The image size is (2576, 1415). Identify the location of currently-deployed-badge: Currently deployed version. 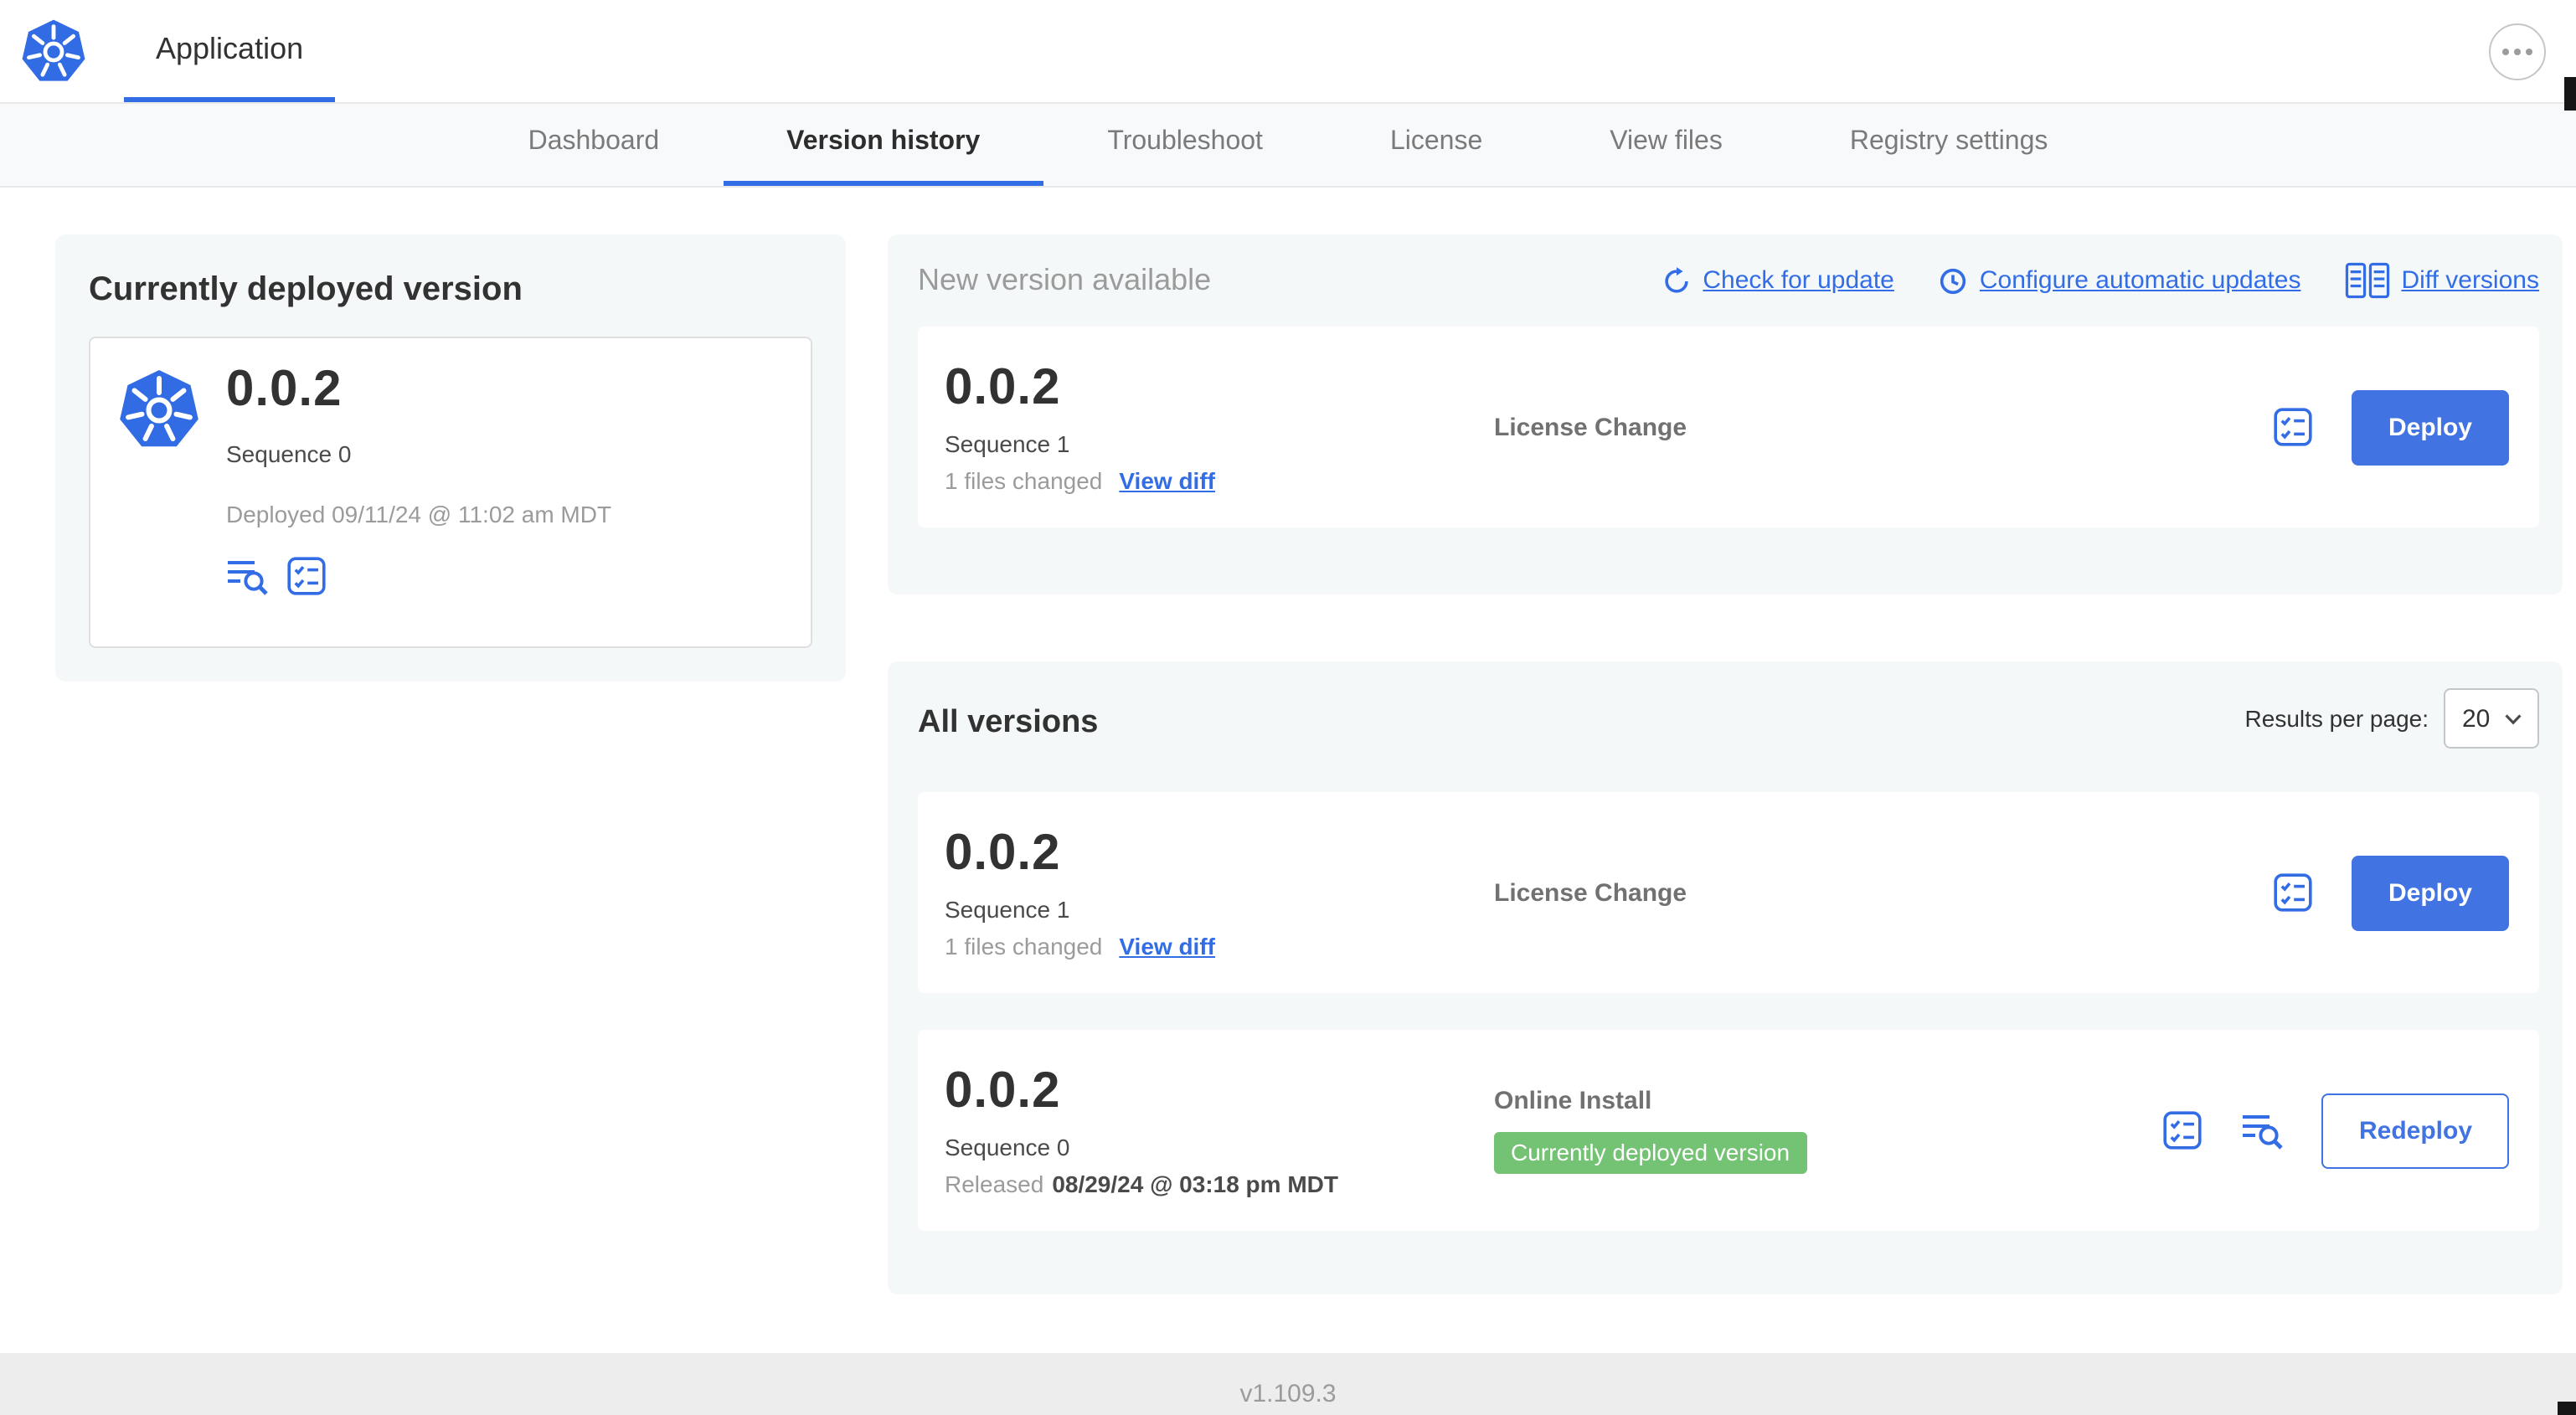
(1650, 1153).